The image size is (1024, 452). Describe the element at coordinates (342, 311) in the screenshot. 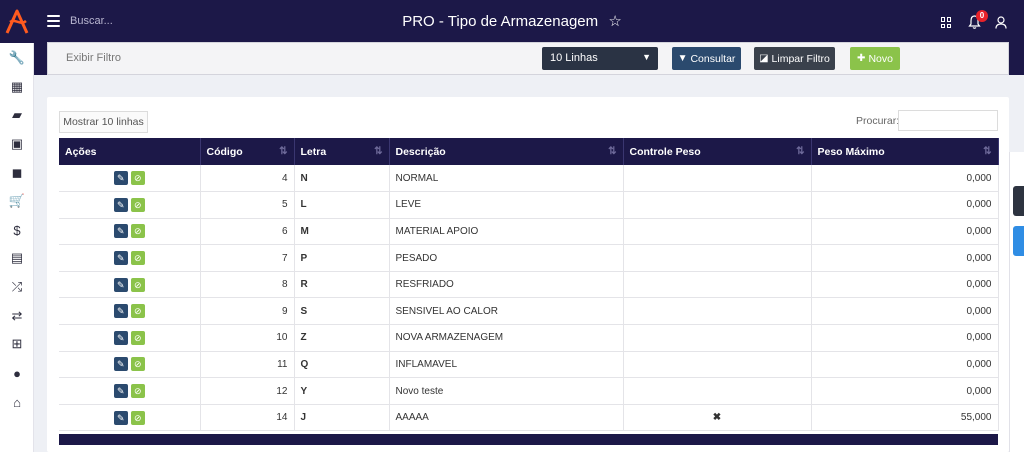

I see `cell-letra: S` at that location.